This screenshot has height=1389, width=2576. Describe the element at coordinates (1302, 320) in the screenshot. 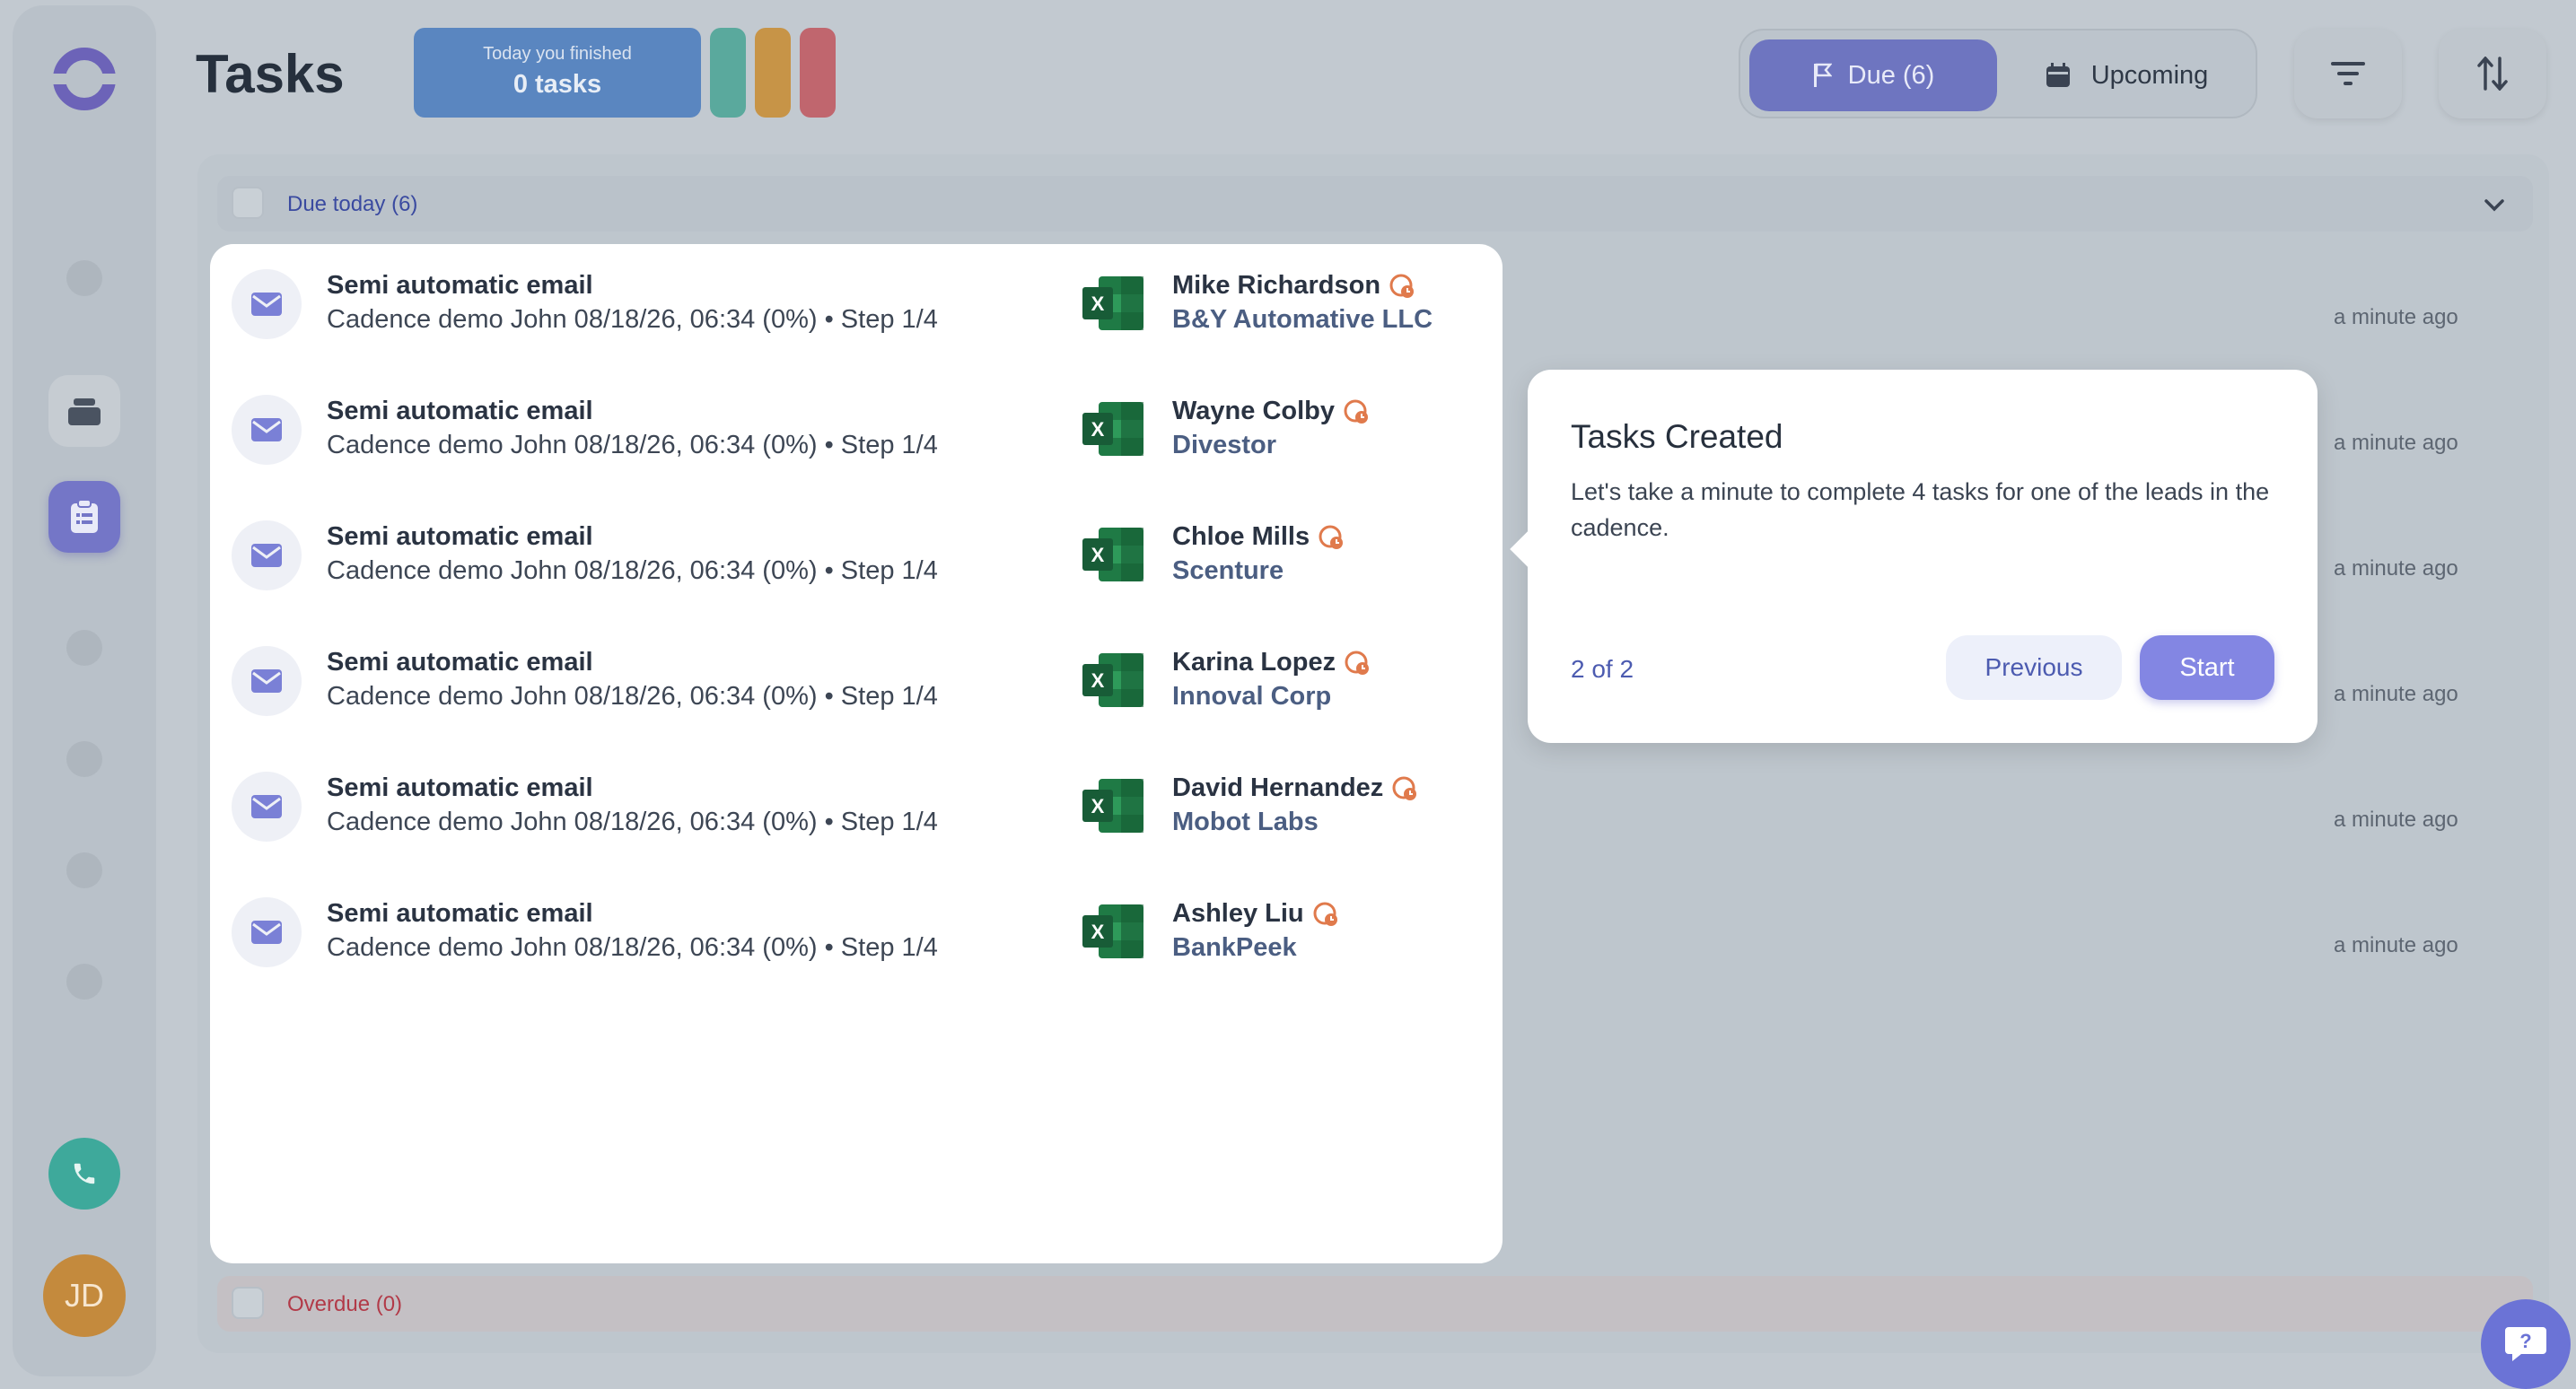

I see `lead-company: B&Y Automative LLC` at that location.